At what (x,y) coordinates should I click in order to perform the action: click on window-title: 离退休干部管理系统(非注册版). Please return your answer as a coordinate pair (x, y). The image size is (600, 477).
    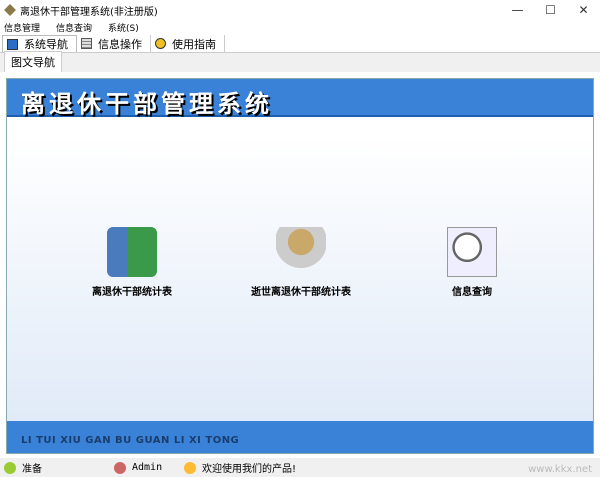
    Looking at the image, I should click on (89, 12).